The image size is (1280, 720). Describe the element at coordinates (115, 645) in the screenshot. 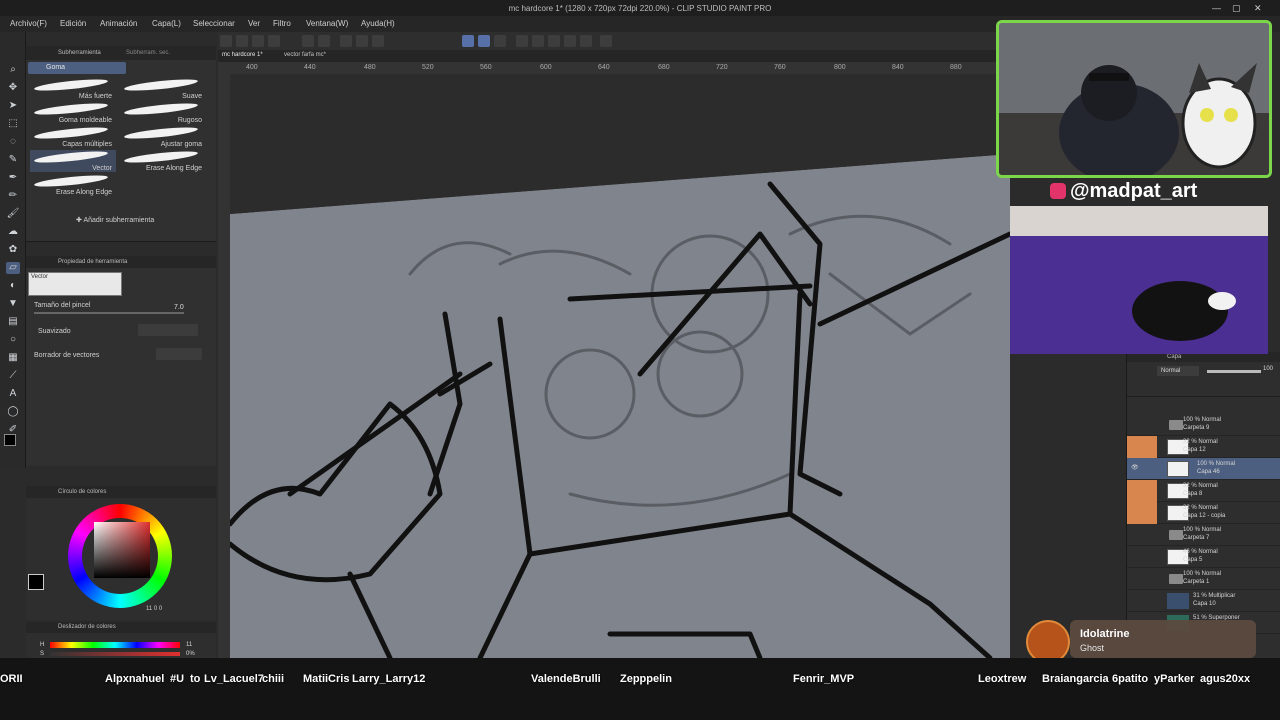

I see `hue-slider` at that location.